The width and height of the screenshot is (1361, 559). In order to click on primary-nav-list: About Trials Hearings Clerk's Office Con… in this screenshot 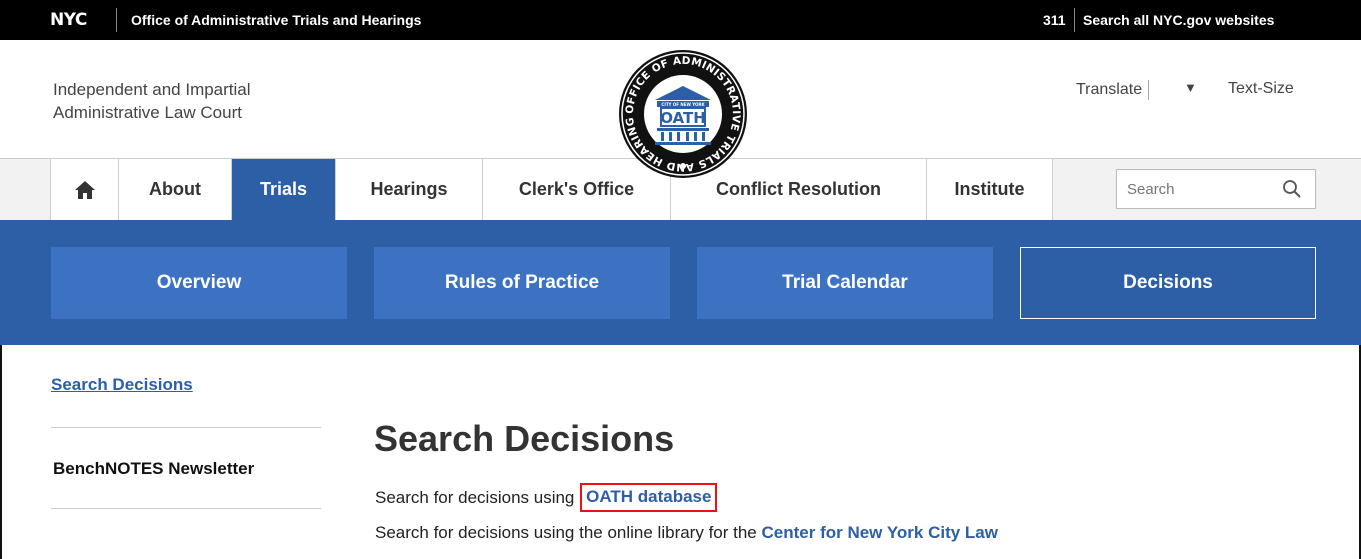, I will do `click(551, 189)`.